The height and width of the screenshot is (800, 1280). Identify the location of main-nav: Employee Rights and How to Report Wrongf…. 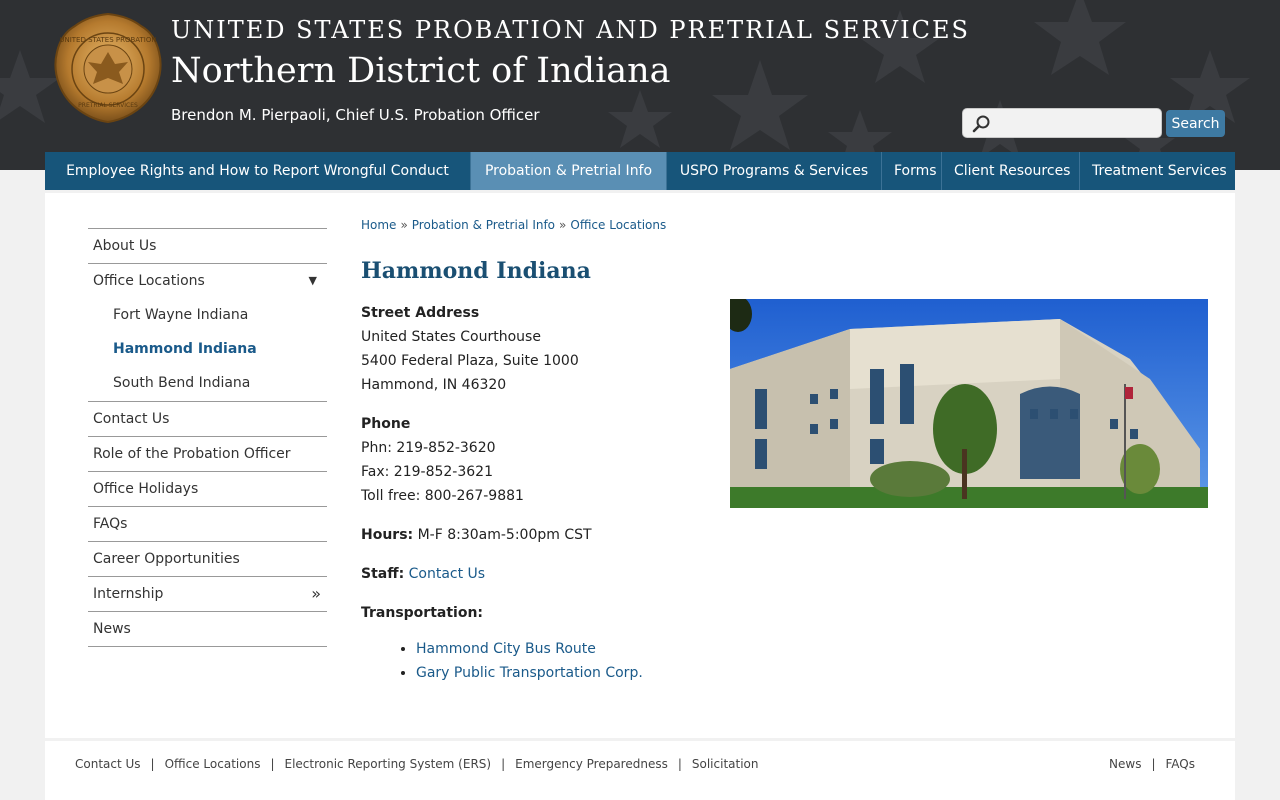
(640, 171).